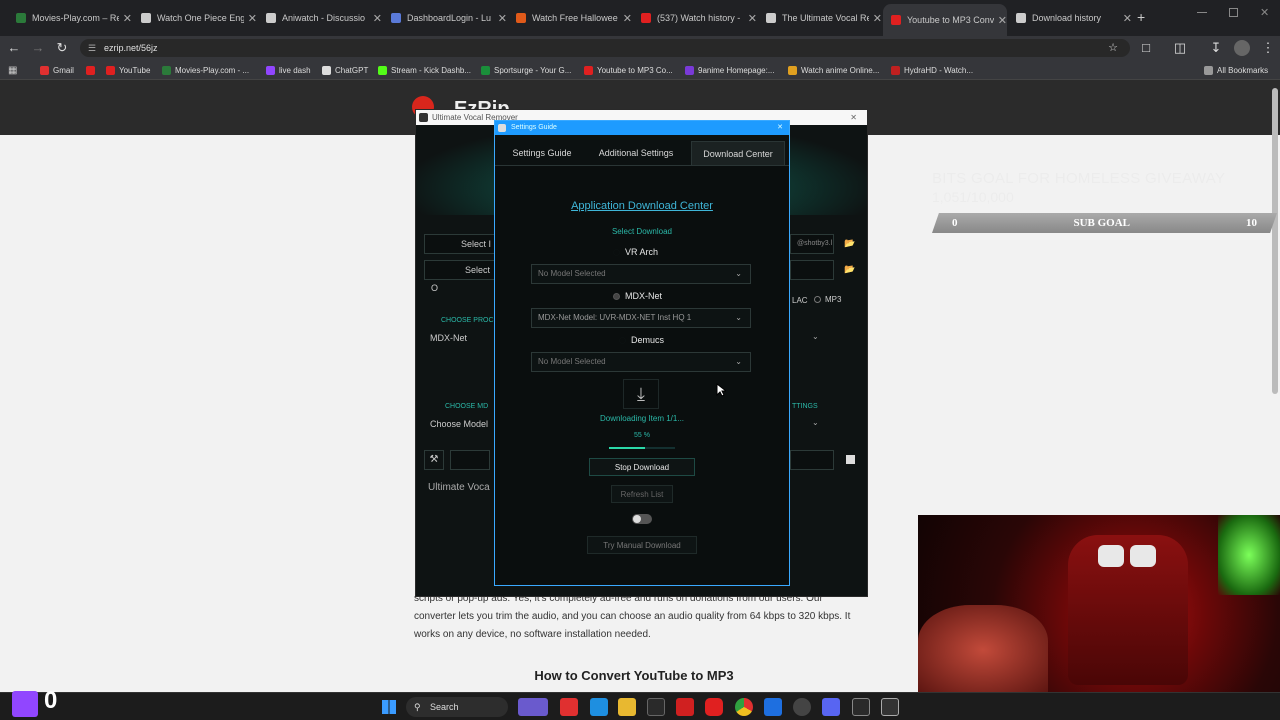 This screenshot has width=1280, height=720. Describe the element at coordinates (320, 18) in the screenshot. I see `browser-tab: Aniwatch - Discussio ✕` at that location.